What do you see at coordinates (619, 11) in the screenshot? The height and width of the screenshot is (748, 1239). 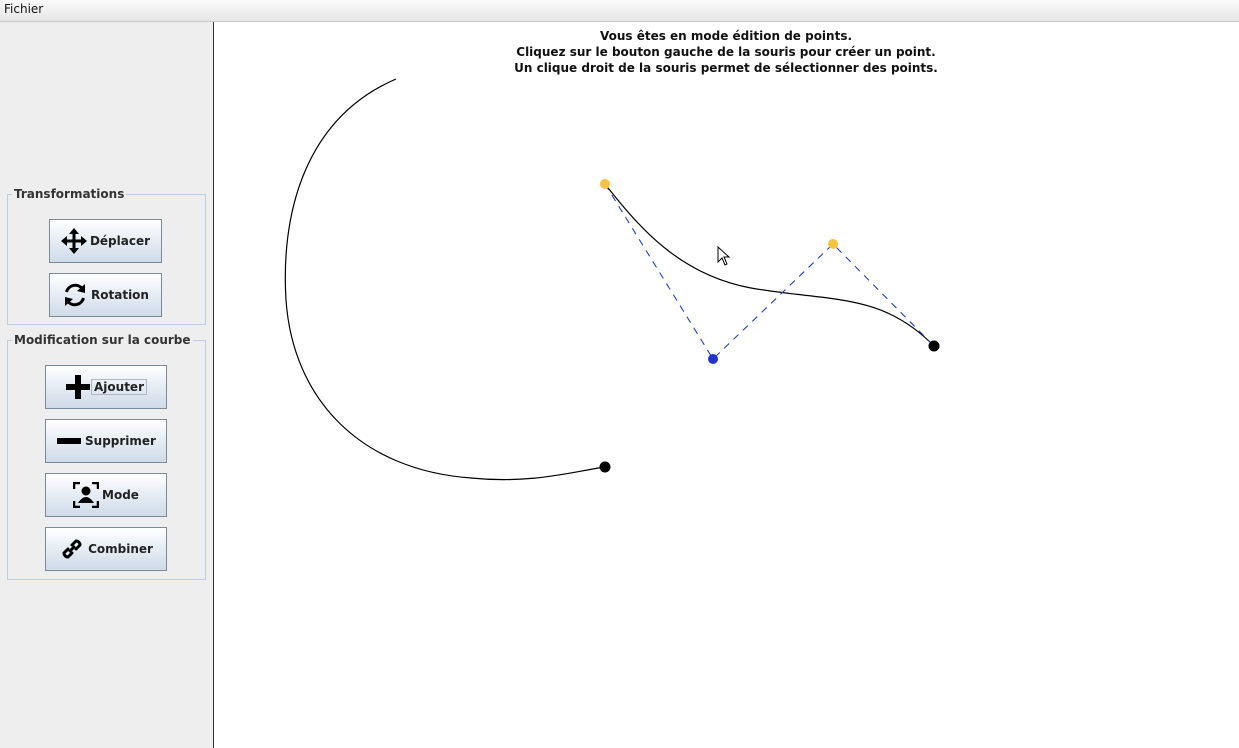 I see `menu-bar: Fichier` at bounding box center [619, 11].